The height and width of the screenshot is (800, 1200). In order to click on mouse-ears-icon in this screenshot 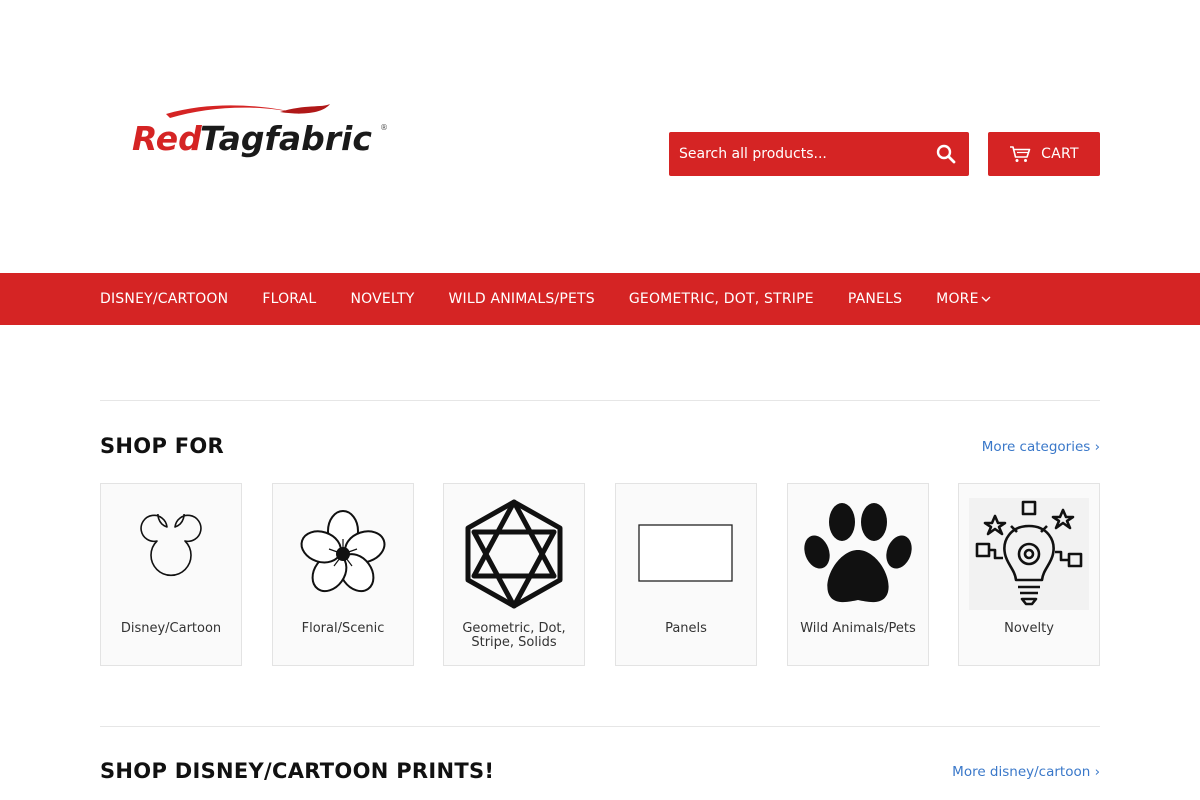, I will do `click(171, 554)`.